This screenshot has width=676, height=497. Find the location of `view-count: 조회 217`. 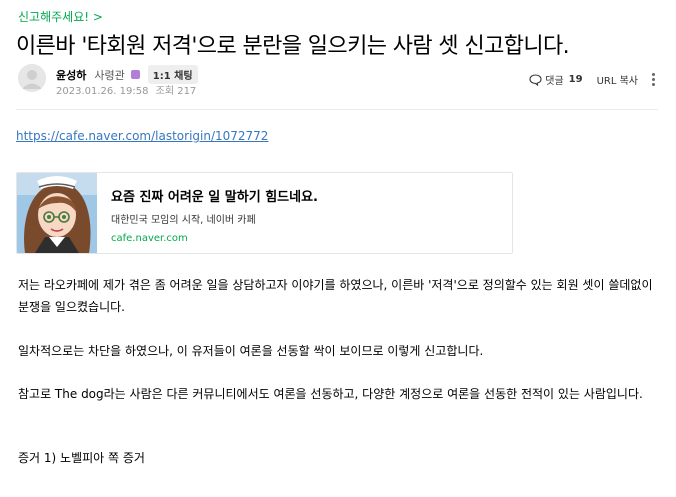

view-count: 조회 217 is located at coordinates (176, 91).